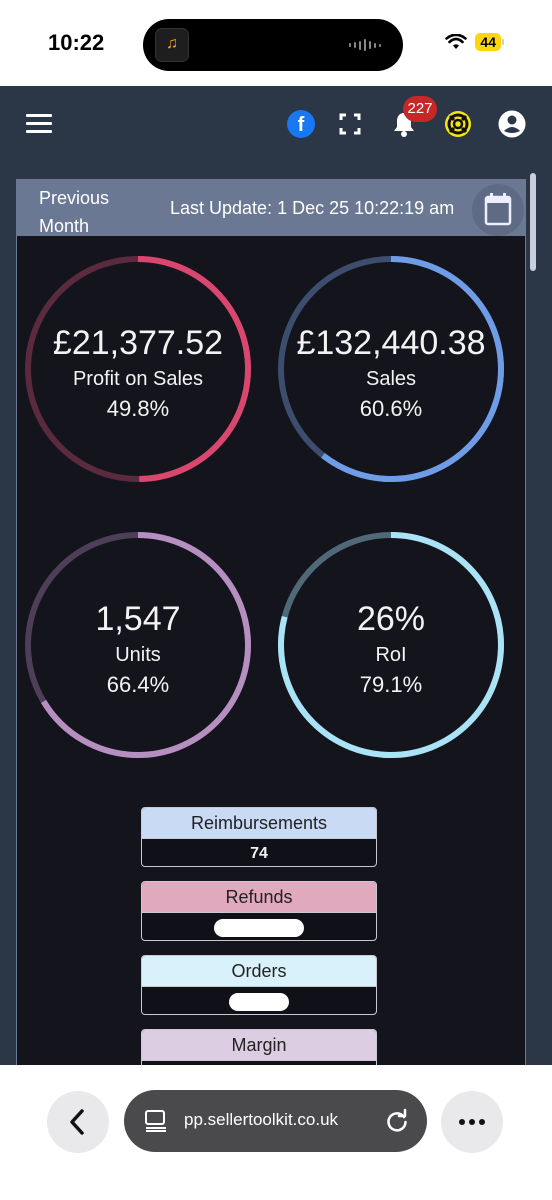 The height and width of the screenshot is (1200, 552). Describe the element at coordinates (391, 684) in the screenshot. I see `gauge-percent: 79.1%` at that location.